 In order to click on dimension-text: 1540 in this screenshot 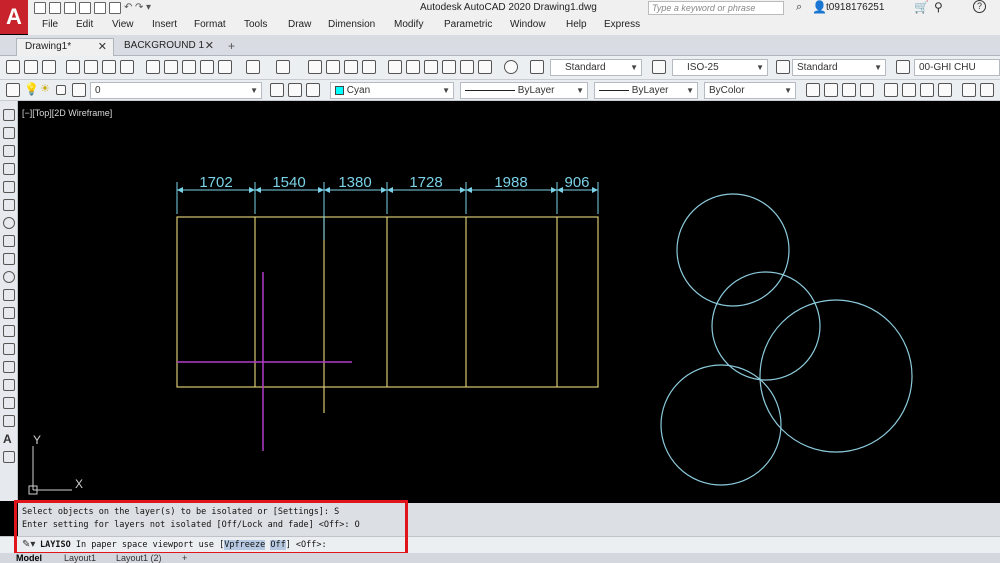, I will do `click(288, 182)`.